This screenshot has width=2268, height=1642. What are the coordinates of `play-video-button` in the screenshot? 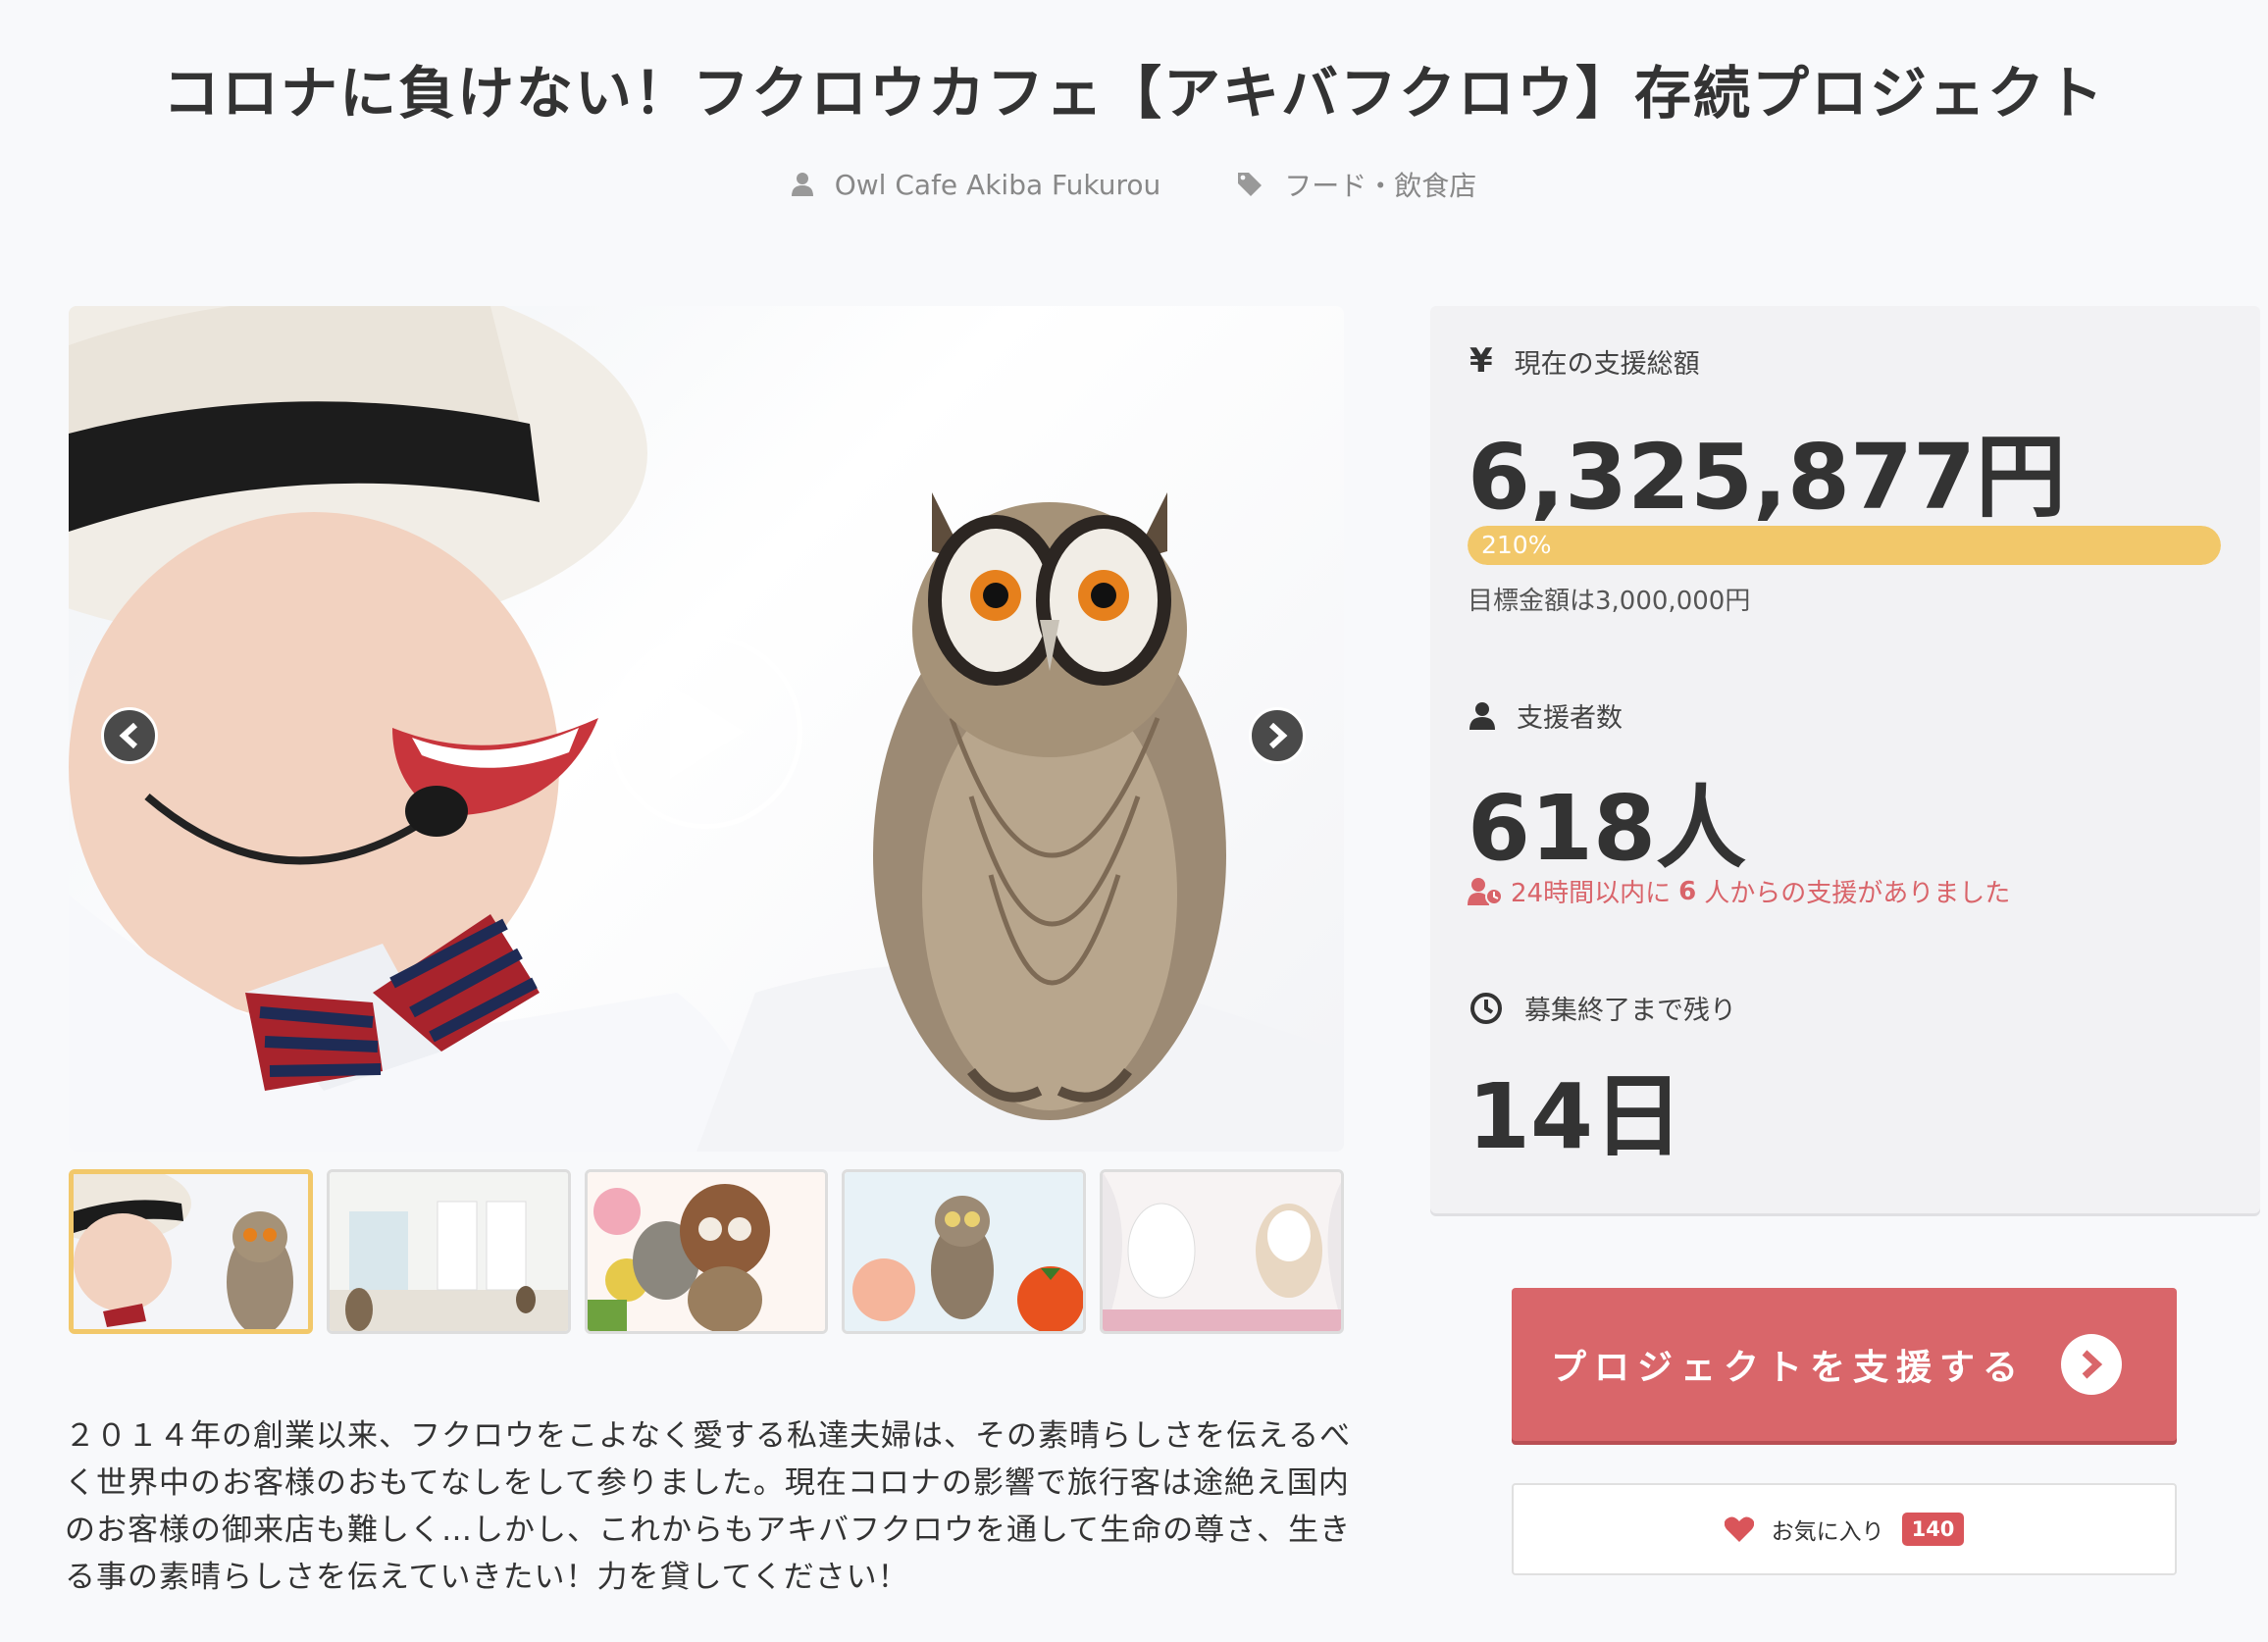 It's located at (705, 732).